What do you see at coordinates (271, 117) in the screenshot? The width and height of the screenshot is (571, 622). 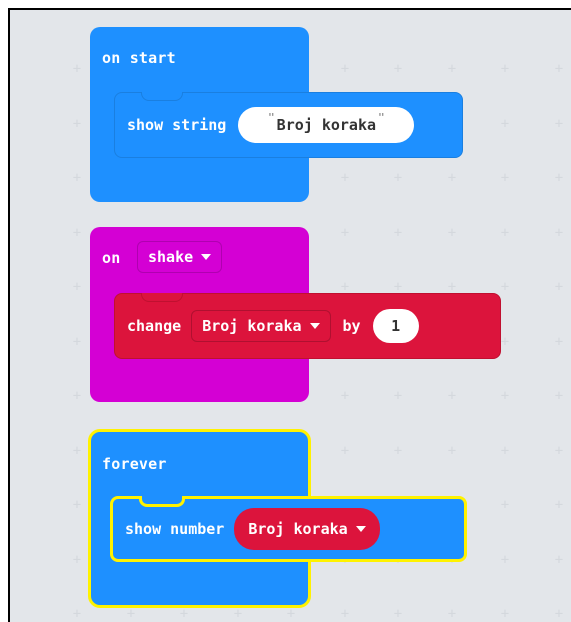 I see `string-open-quote: "` at bounding box center [271, 117].